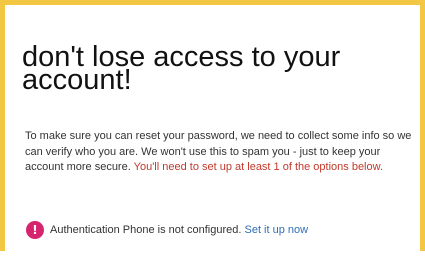 The image size is (425, 258). I want to click on set-it-up-now-link: Set it up now, so click(276, 230).